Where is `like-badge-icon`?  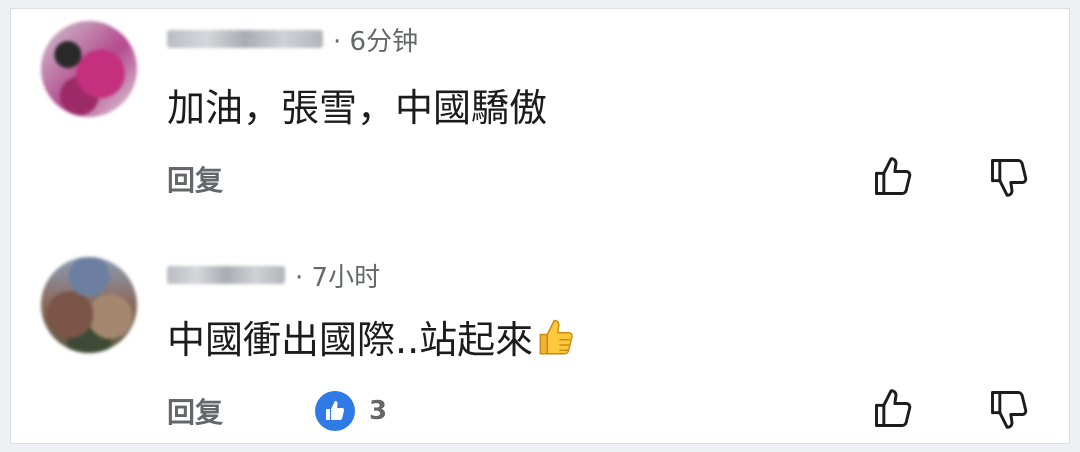
like-badge-icon is located at coordinates (335, 411).